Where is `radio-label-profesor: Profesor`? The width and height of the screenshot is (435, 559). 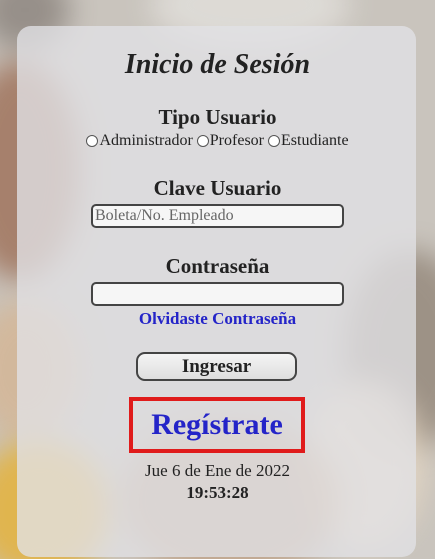
radio-label-profesor: Profesor is located at coordinates (236, 140).